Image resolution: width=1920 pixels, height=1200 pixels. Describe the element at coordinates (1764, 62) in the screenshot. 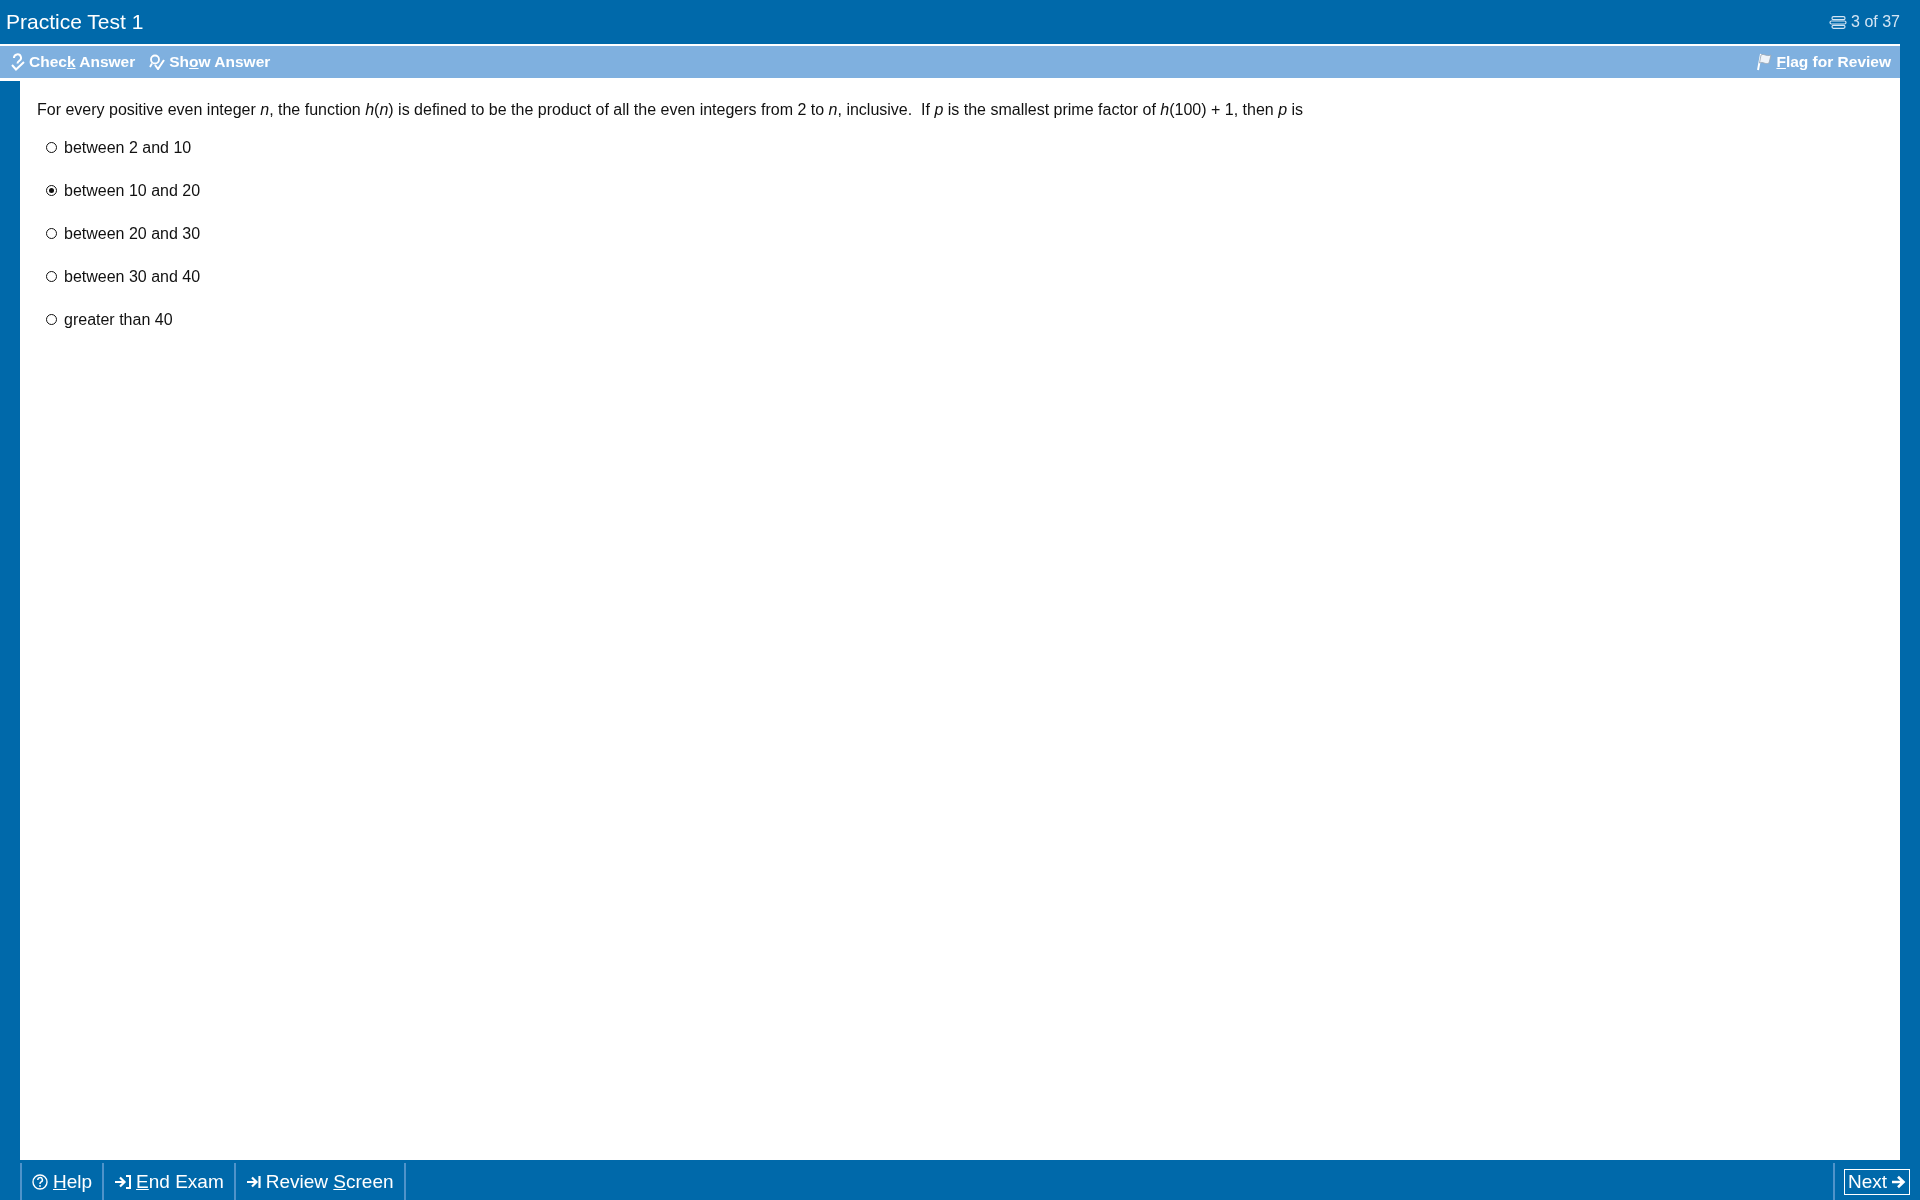

I see `flag-icon` at that location.